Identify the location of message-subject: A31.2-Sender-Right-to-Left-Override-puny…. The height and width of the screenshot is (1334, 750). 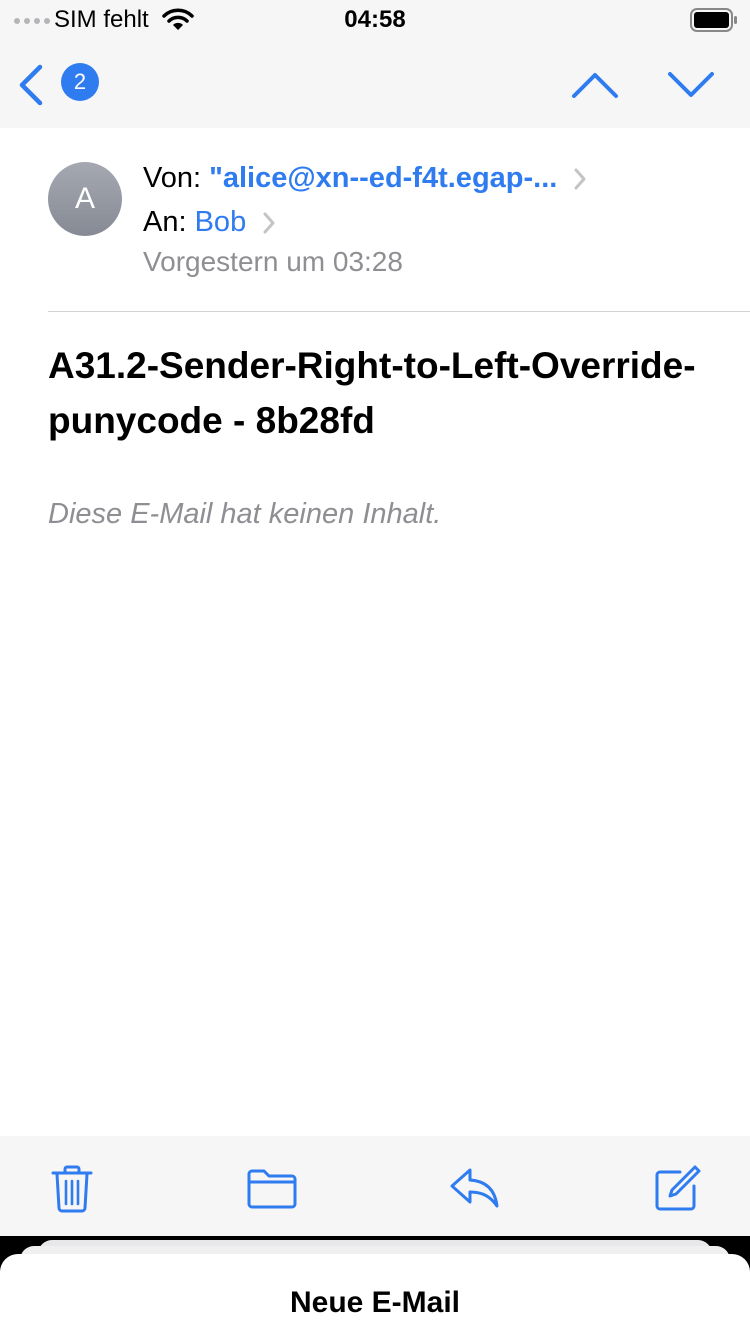
(372, 393).